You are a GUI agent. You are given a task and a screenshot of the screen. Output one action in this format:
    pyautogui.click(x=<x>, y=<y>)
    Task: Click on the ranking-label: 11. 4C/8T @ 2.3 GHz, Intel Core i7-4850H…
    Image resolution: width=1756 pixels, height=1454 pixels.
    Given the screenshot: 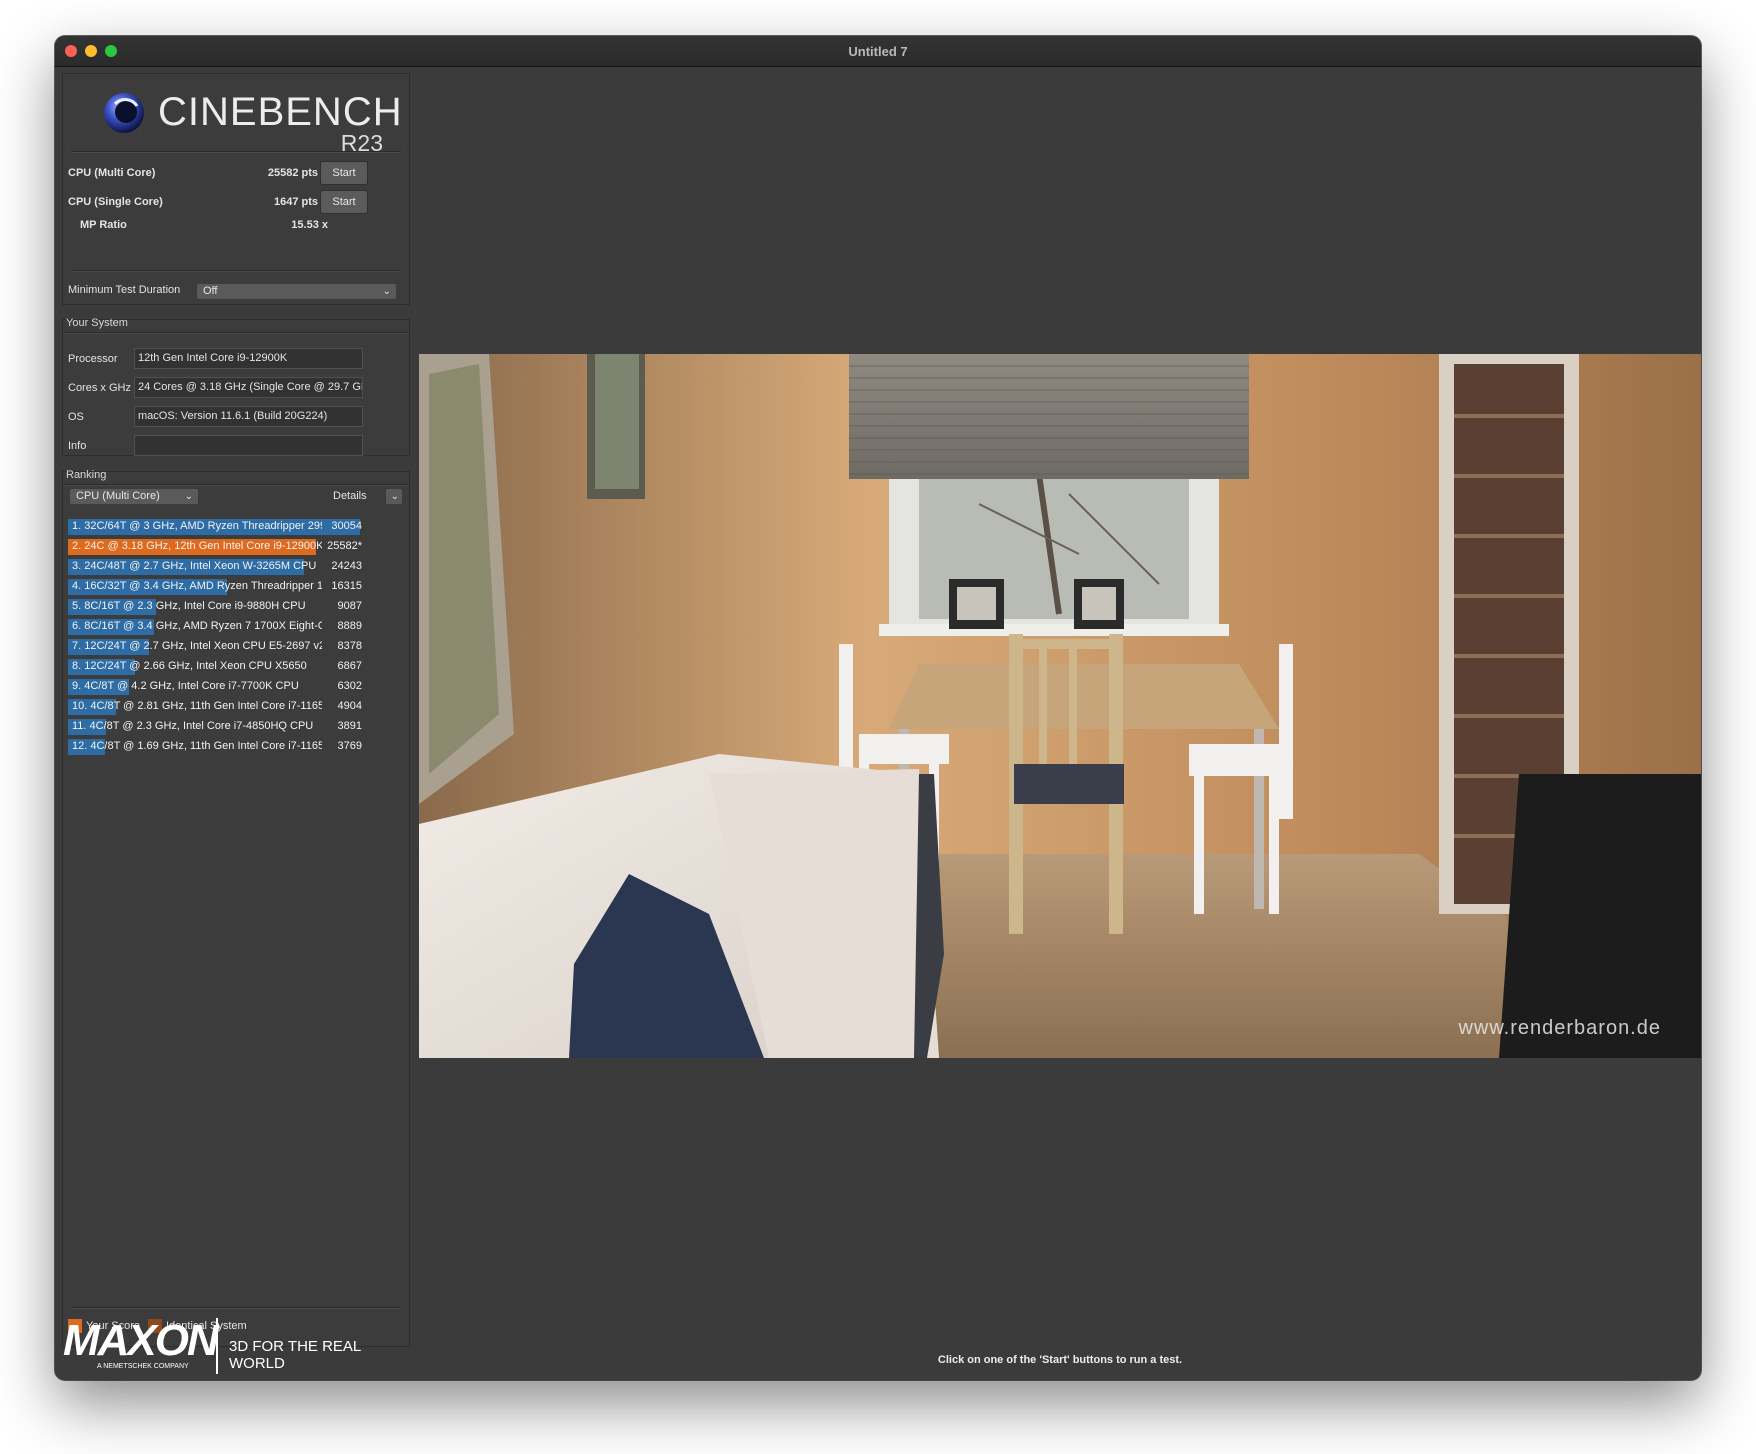 What is the action you would take?
    pyautogui.click(x=193, y=726)
    